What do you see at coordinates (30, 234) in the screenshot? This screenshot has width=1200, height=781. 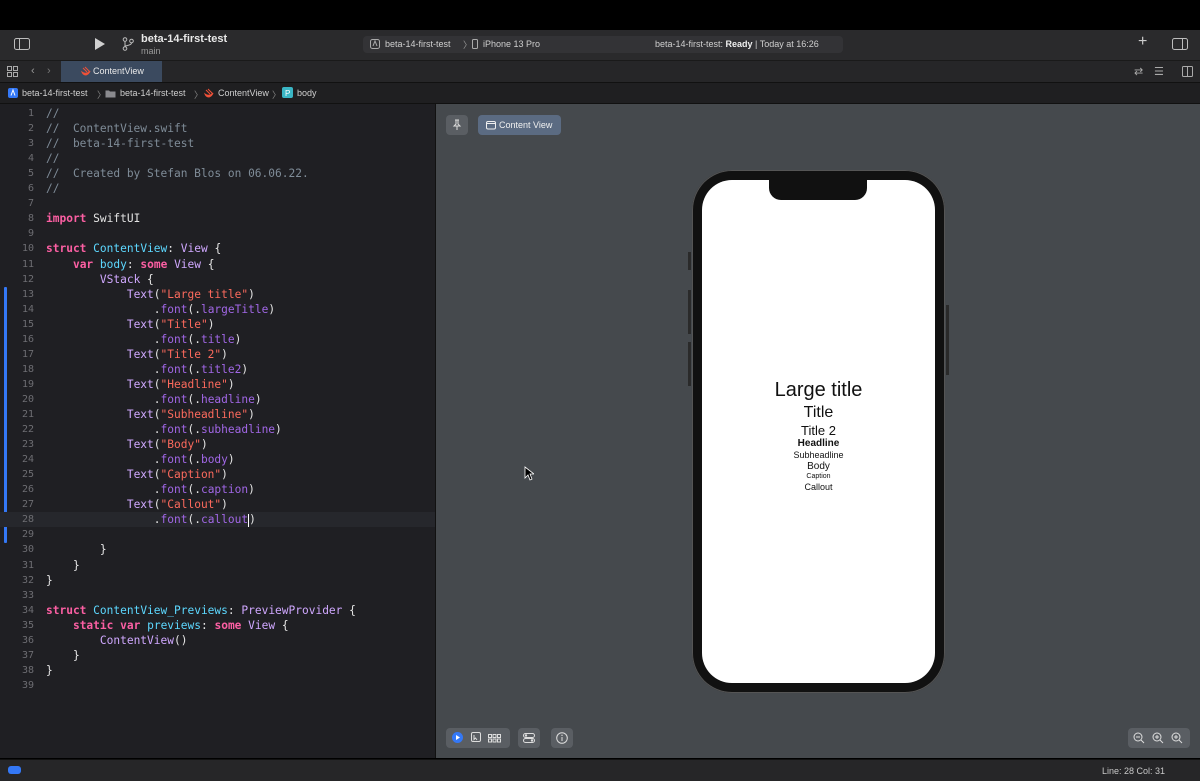 I see `line-number: 9` at bounding box center [30, 234].